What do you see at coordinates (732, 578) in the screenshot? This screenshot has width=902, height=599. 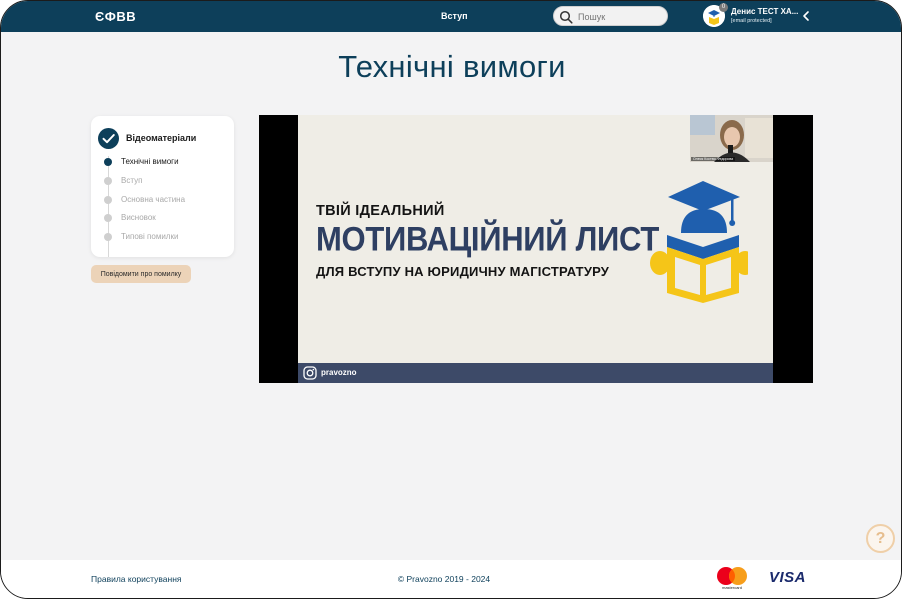 I see `mastercard-logo-icon: mastercard` at bounding box center [732, 578].